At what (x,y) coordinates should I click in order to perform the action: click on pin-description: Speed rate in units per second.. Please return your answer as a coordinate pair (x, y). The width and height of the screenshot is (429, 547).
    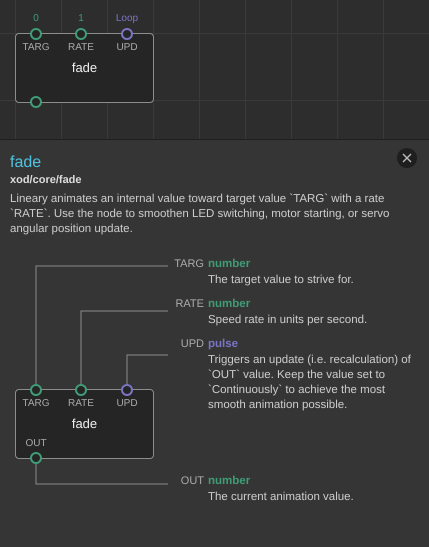
    Looking at the image, I should click on (288, 320).